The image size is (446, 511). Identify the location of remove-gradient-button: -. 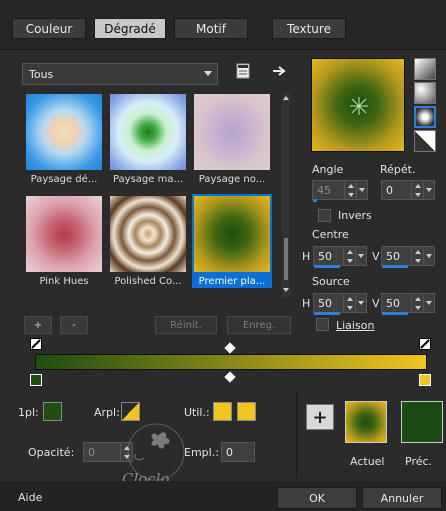
(74, 325).